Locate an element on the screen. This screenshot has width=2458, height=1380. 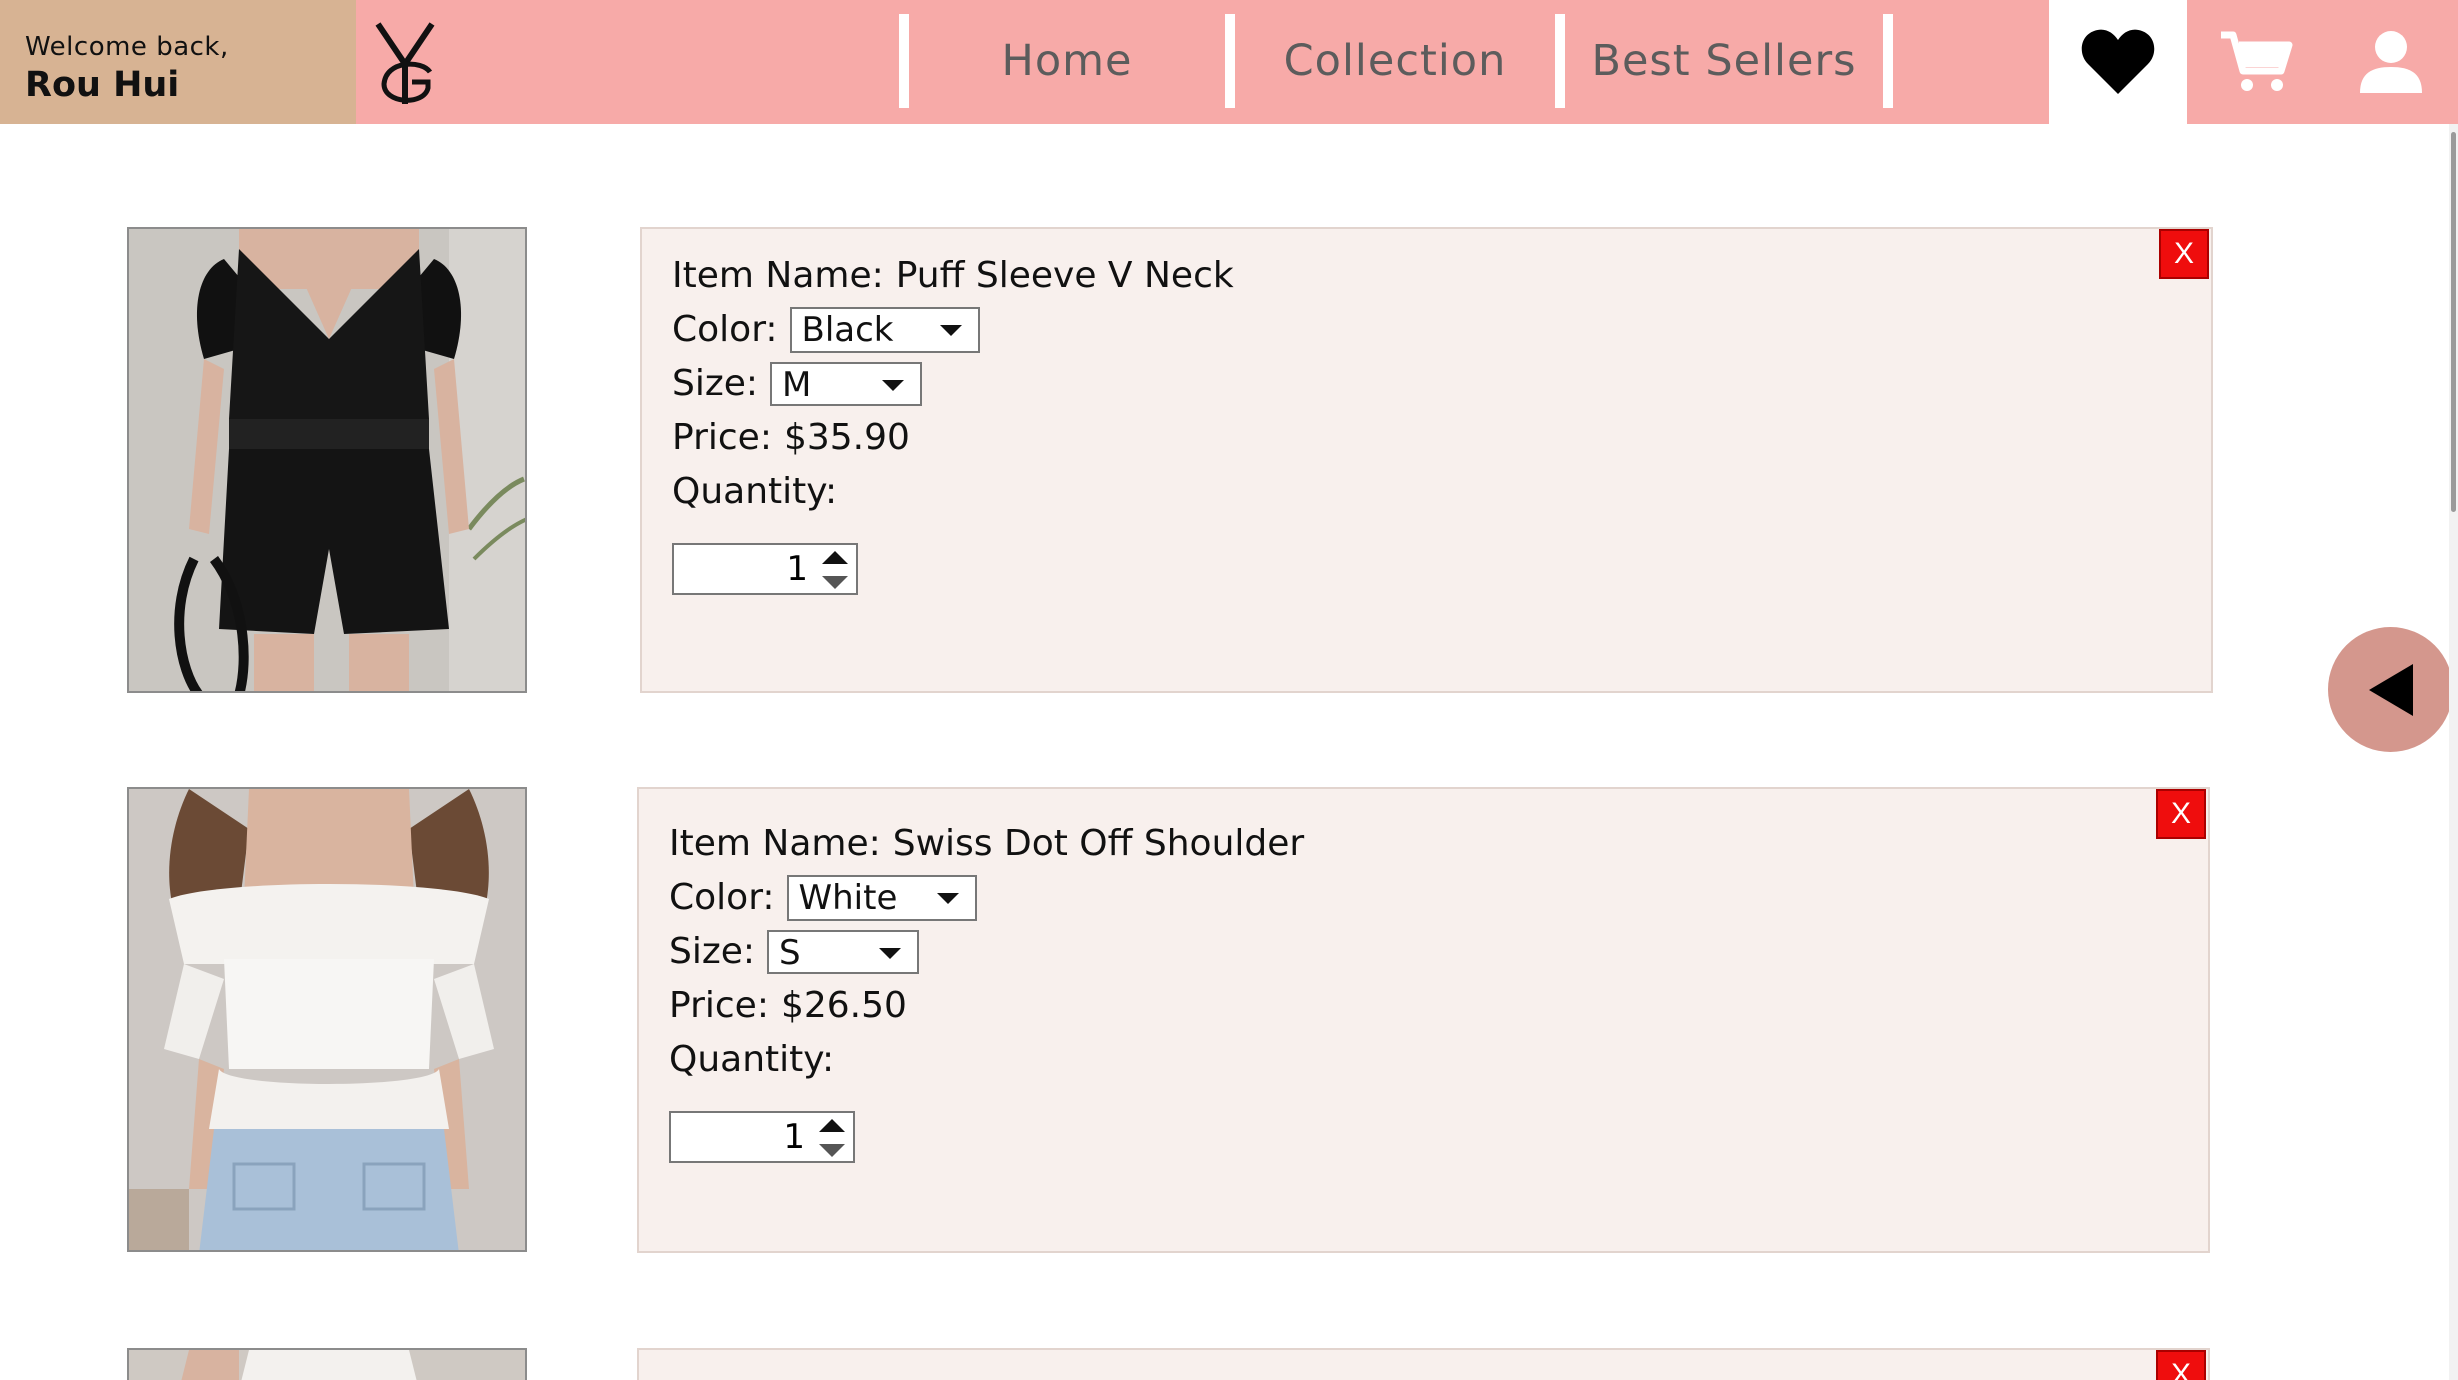
welcome-text: Welcome back, is located at coordinates (127, 47).